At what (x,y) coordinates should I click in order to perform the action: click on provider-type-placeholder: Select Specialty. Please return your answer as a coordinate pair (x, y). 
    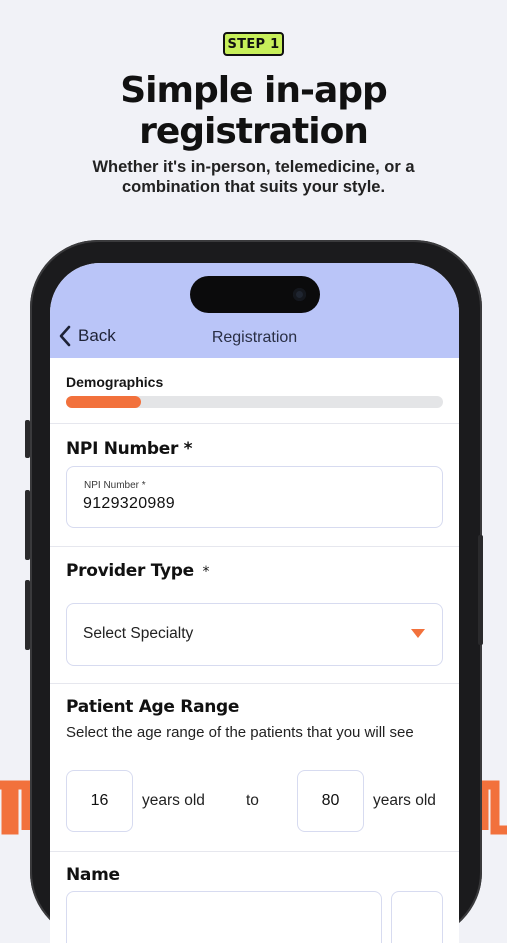
    Looking at the image, I should click on (138, 633).